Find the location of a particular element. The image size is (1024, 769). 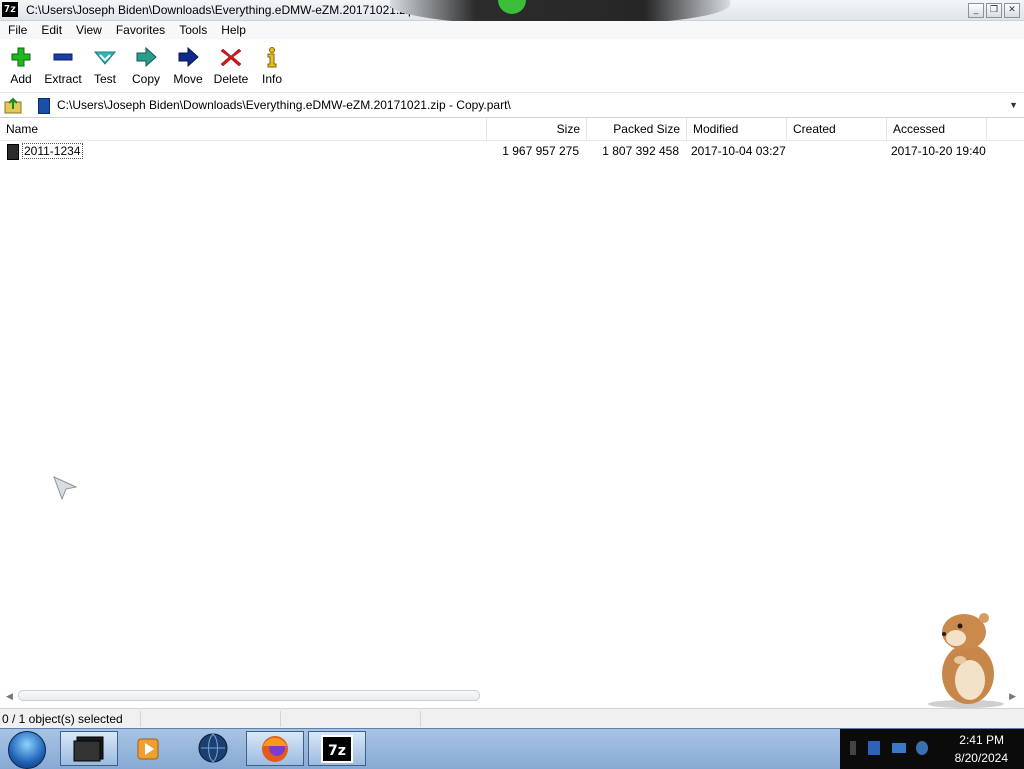

menu-tools: Tools is located at coordinates (193, 30).